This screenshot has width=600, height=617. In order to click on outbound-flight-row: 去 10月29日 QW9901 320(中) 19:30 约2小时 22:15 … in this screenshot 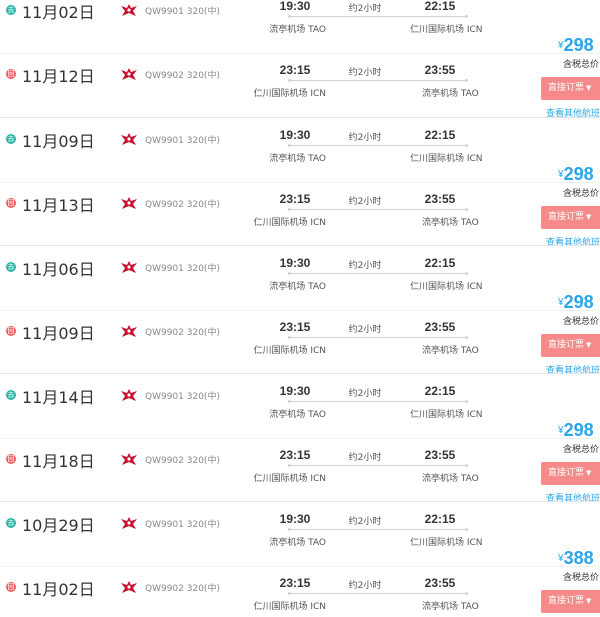, I will do `click(300, 534)`.